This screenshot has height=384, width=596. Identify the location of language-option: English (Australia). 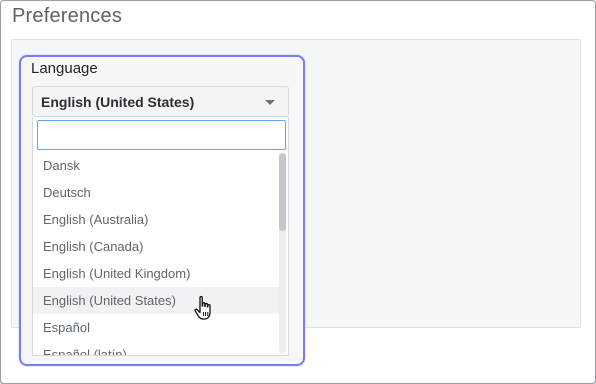
(156, 219).